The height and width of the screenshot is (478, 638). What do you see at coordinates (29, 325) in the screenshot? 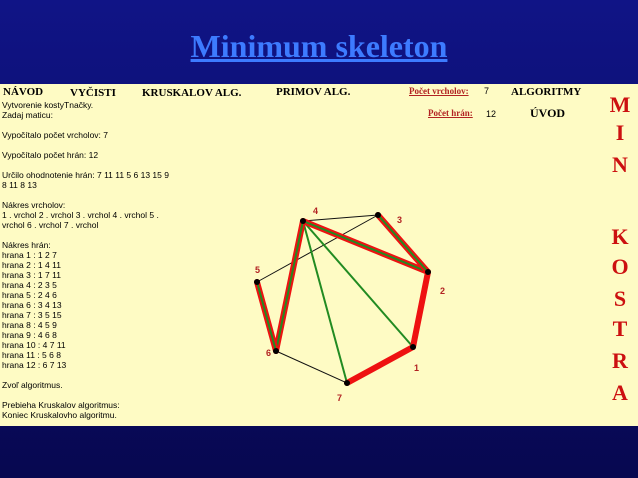
I see `log-line: hrana 8 : 4 5 9` at bounding box center [29, 325].